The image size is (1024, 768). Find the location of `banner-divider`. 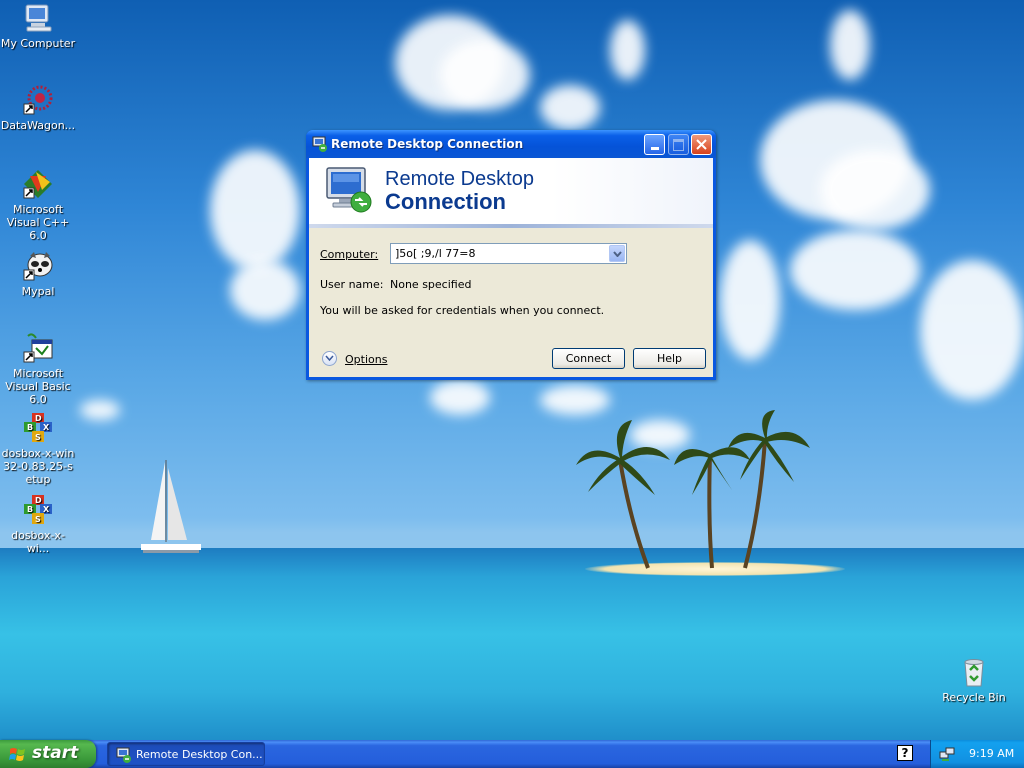

banner-divider is located at coordinates (511, 226).